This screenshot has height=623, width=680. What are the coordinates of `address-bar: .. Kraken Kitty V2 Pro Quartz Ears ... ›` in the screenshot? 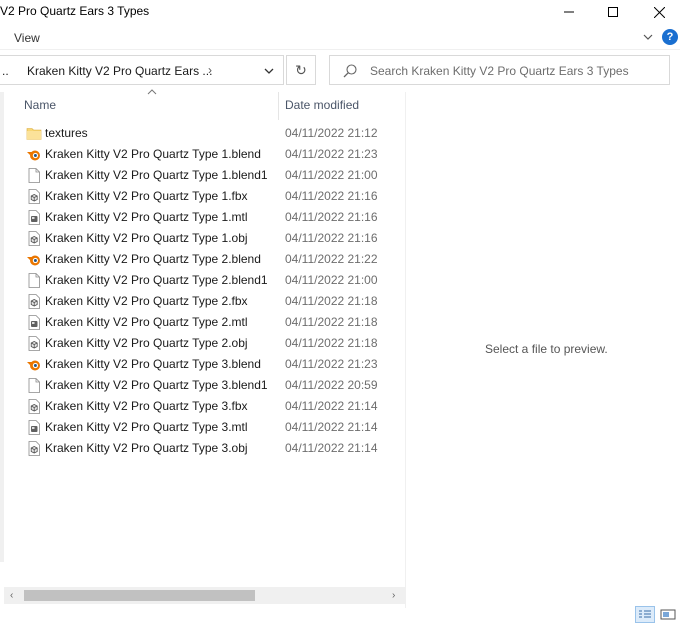 It's located at (142, 70).